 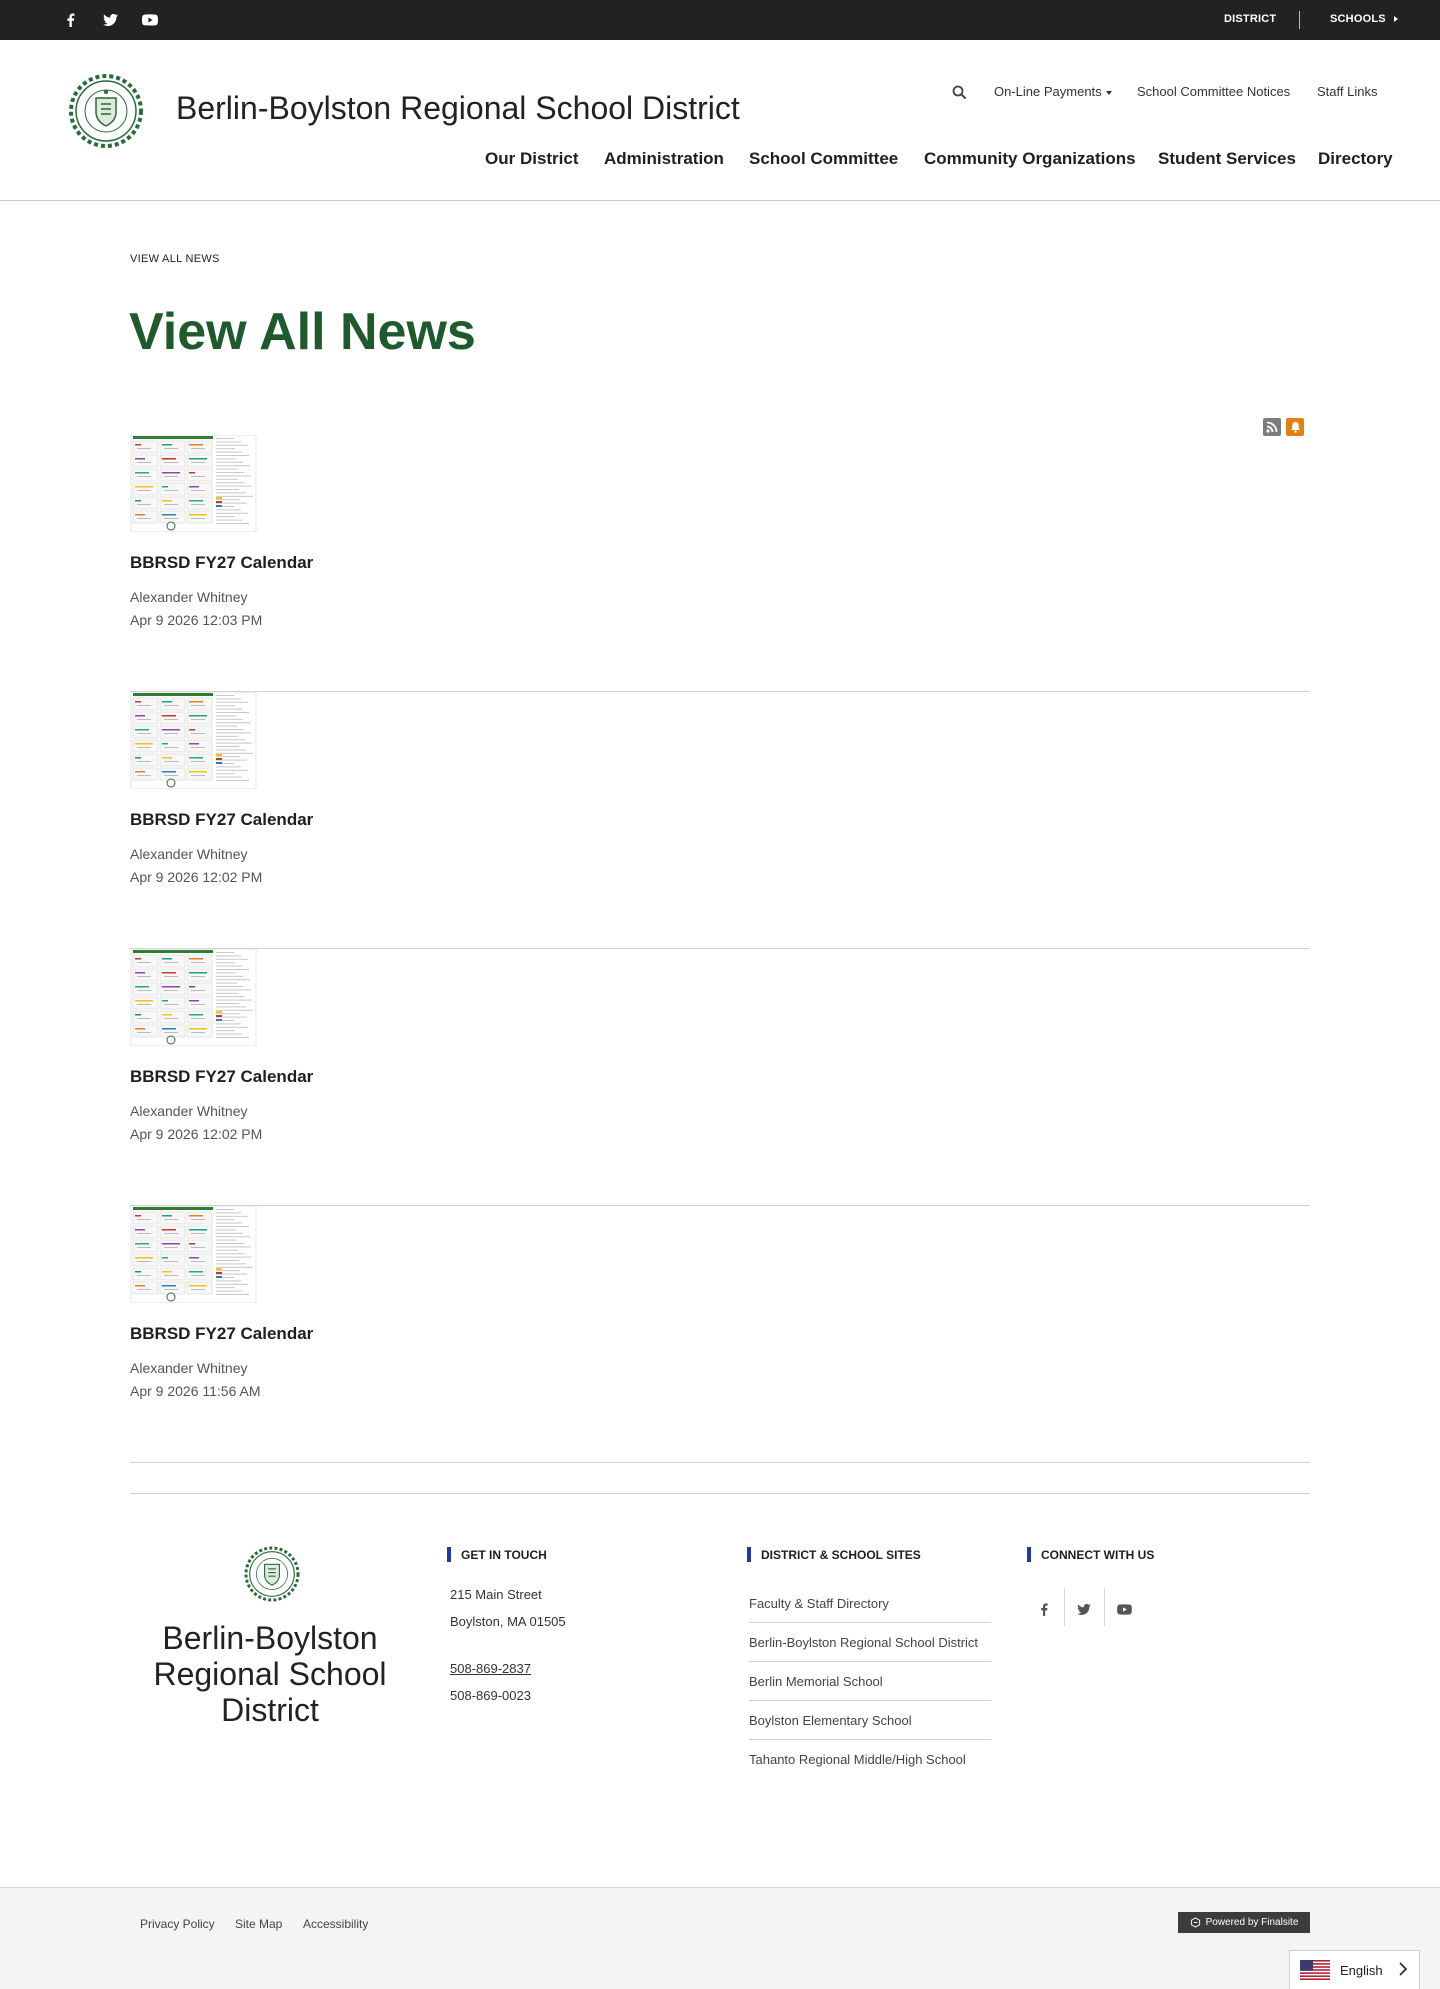 What do you see at coordinates (1213, 91) in the screenshot?
I see `school-committee-notices-link: School Committee Notices` at bounding box center [1213, 91].